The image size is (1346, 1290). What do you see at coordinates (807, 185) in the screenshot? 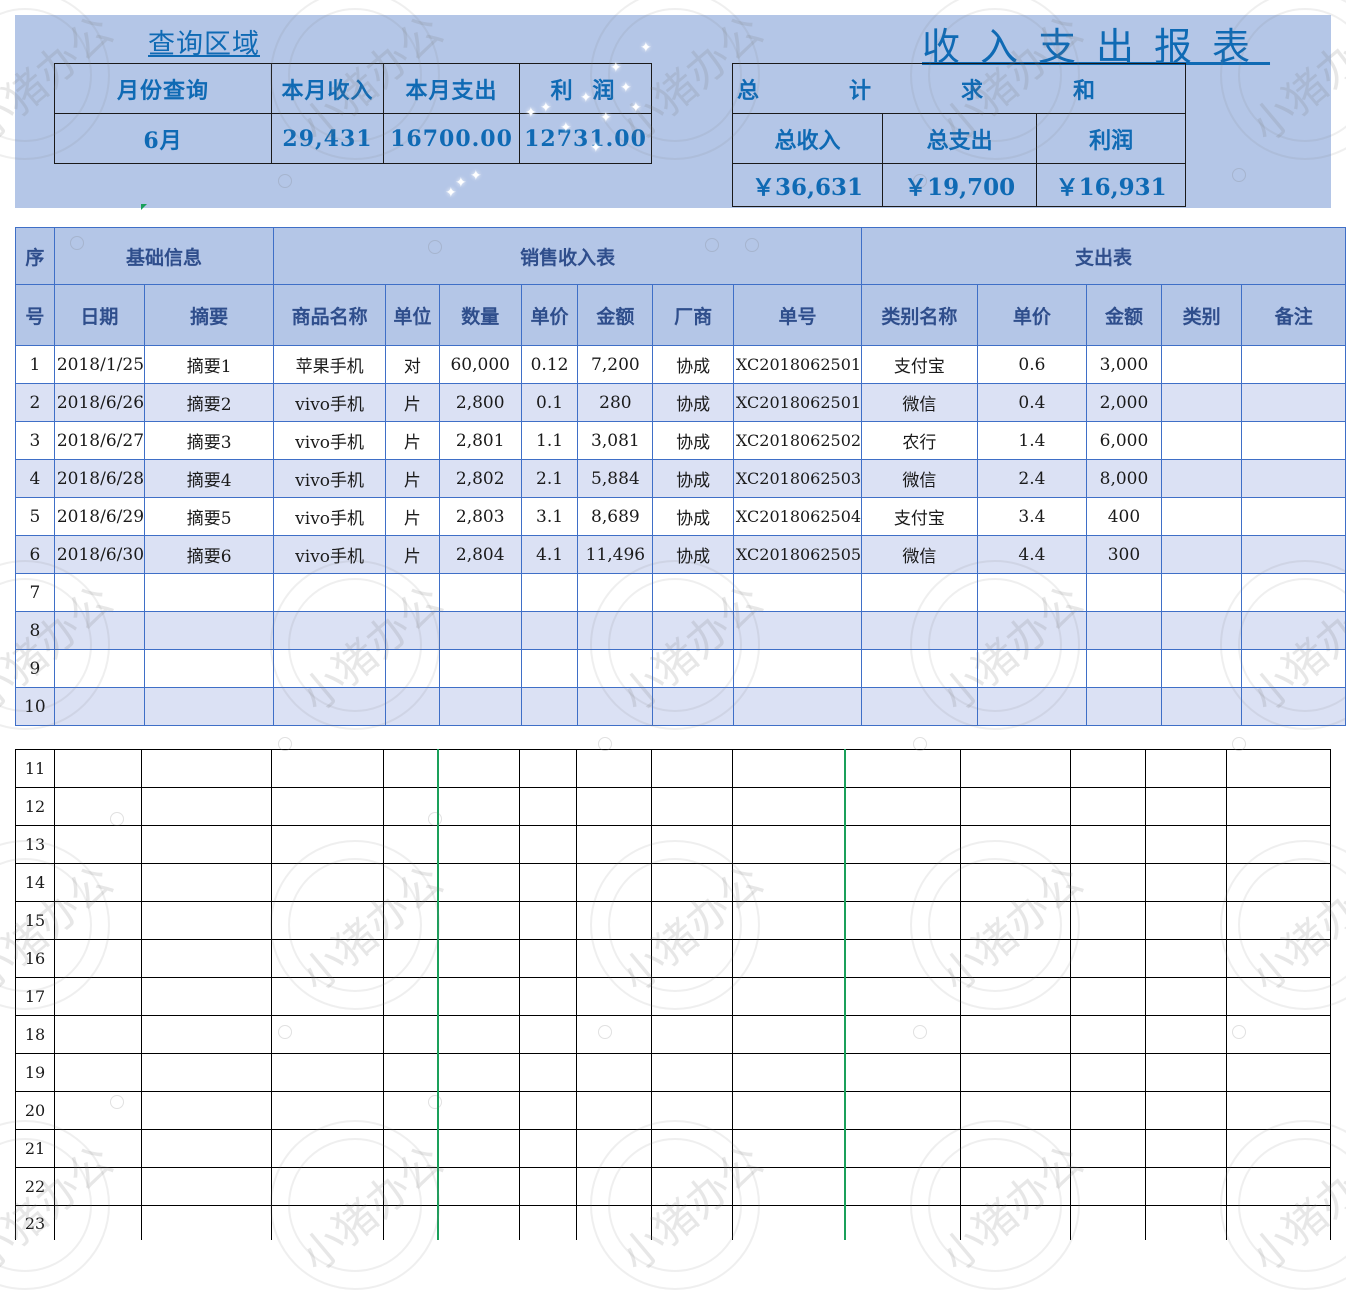
I see `total-income-value: ￥36,631` at bounding box center [807, 185].